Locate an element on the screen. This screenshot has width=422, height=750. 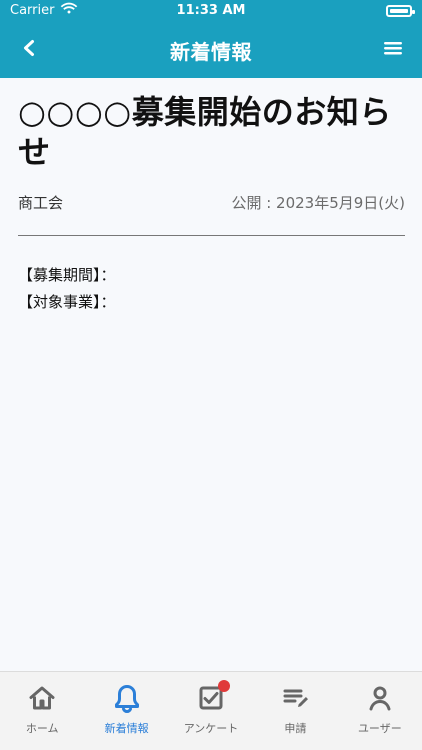
tab-label: ホーム is located at coordinates (42, 728).